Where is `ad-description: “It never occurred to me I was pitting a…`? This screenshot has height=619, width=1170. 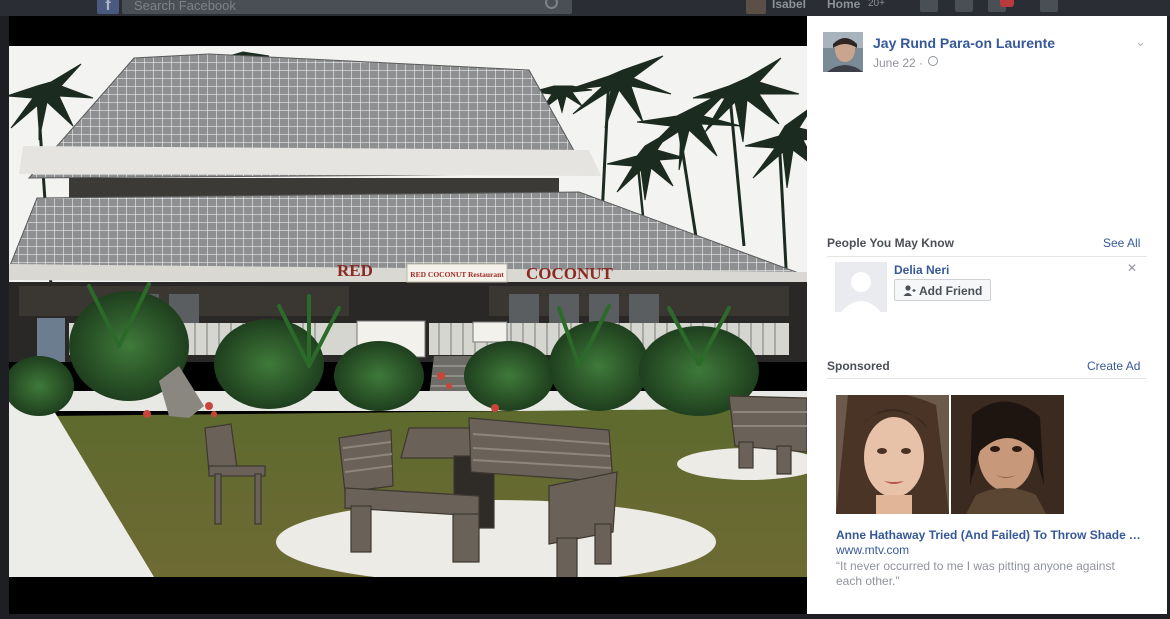 ad-description: “It never occurred to me I was pitting a… is located at coordinates (975, 573).